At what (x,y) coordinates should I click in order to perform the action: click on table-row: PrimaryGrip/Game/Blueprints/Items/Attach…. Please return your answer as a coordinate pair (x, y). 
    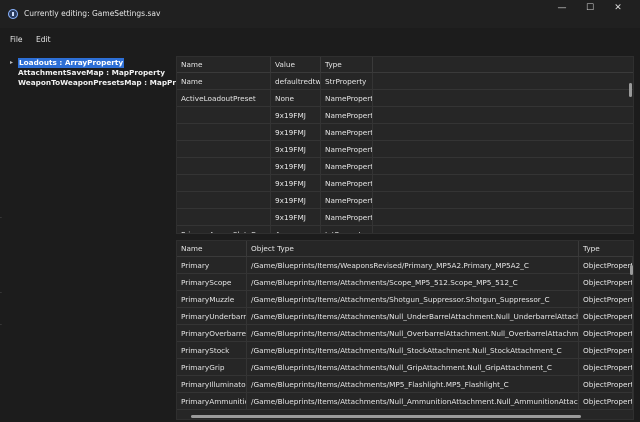
    Looking at the image, I should click on (405, 367).